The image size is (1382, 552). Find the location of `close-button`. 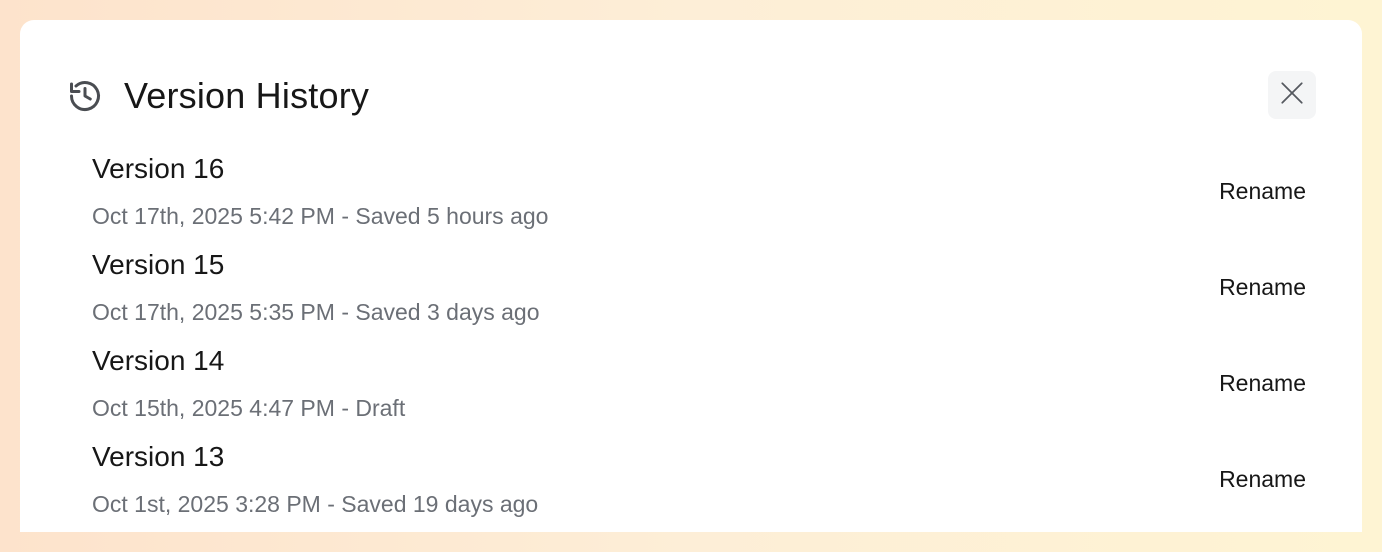

close-button is located at coordinates (1292, 95).